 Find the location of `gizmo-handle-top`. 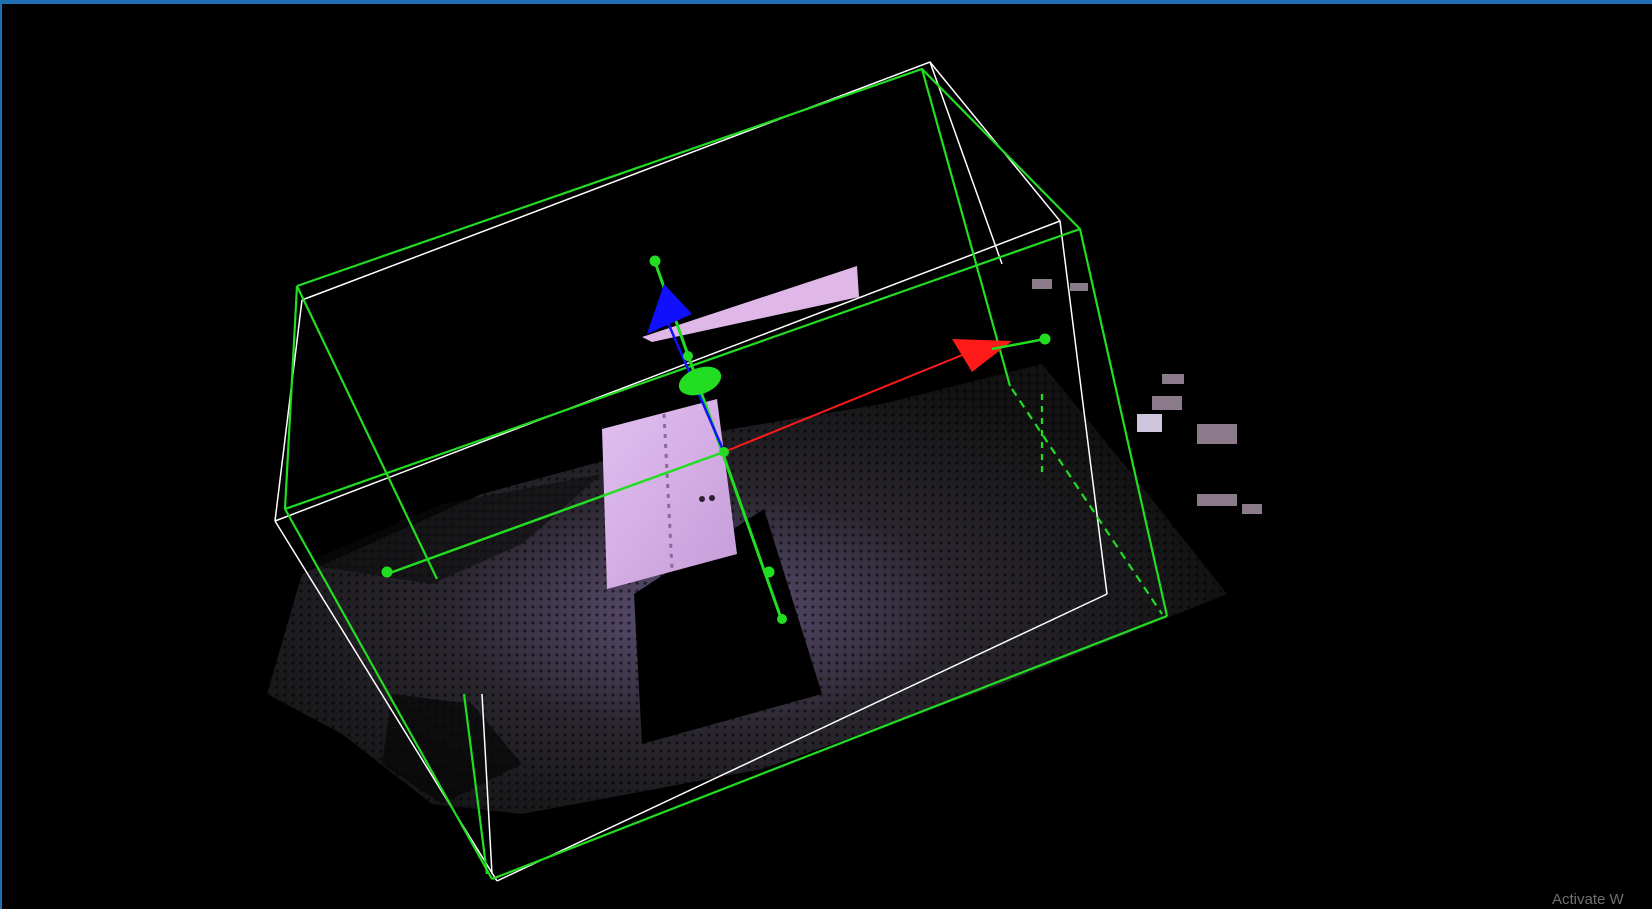

gizmo-handle-top is located at coordinates (655, 261).